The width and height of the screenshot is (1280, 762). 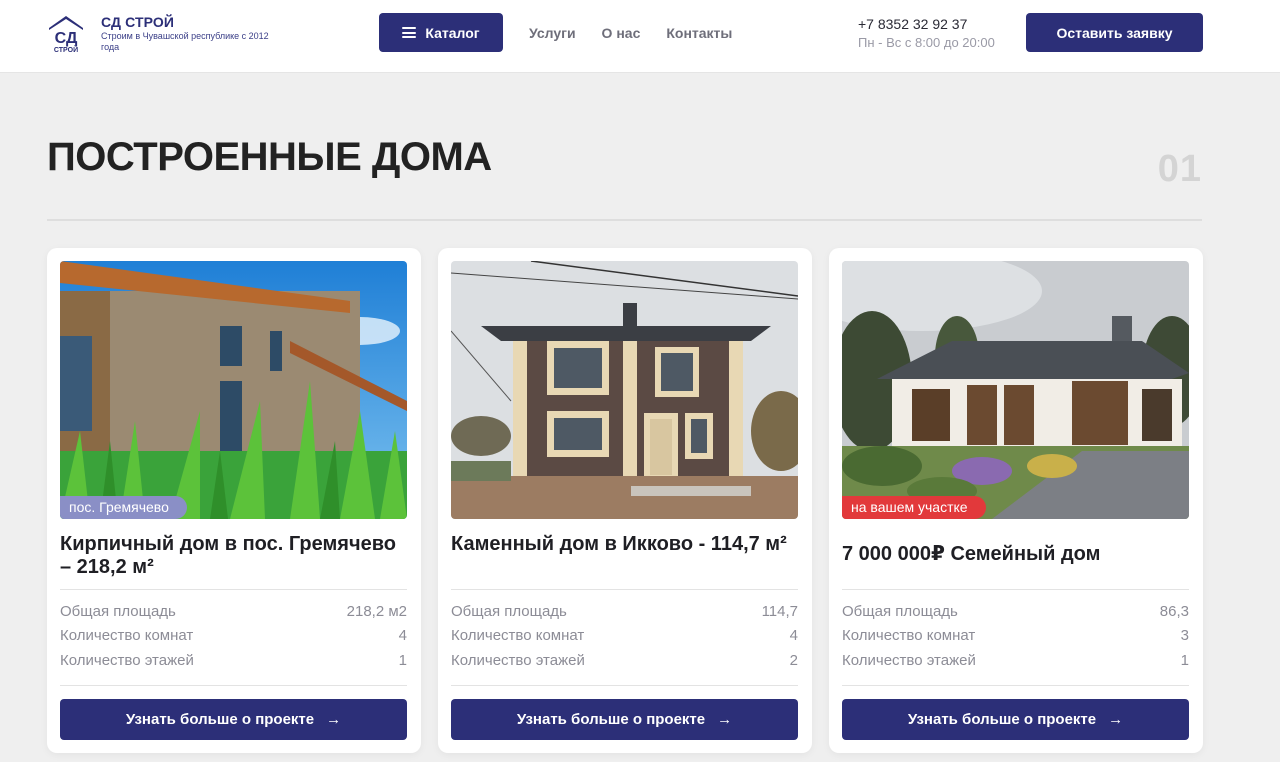 What do you see at coordinates (624, 390) in the screenshot?
I see `project-photo` at bounding box center [624, 390].